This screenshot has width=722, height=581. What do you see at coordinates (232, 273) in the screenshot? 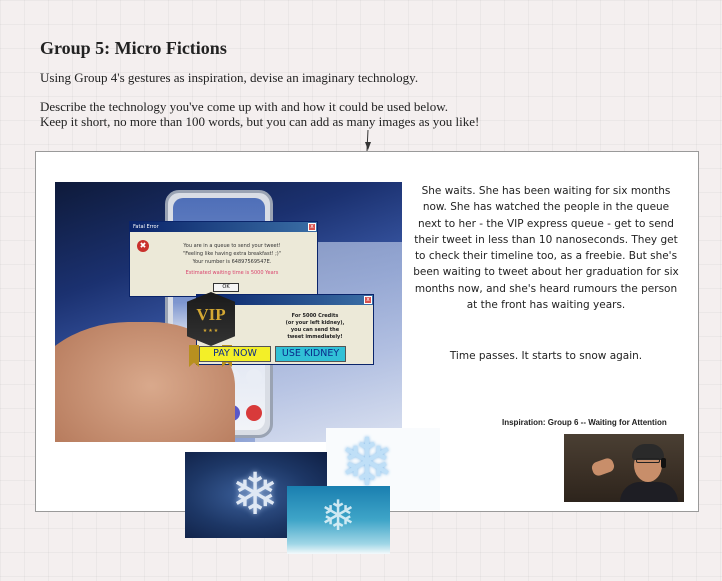
I see `waiting-time: Estimated waiting time is 5000 Years` at bounding box center [232, 273].